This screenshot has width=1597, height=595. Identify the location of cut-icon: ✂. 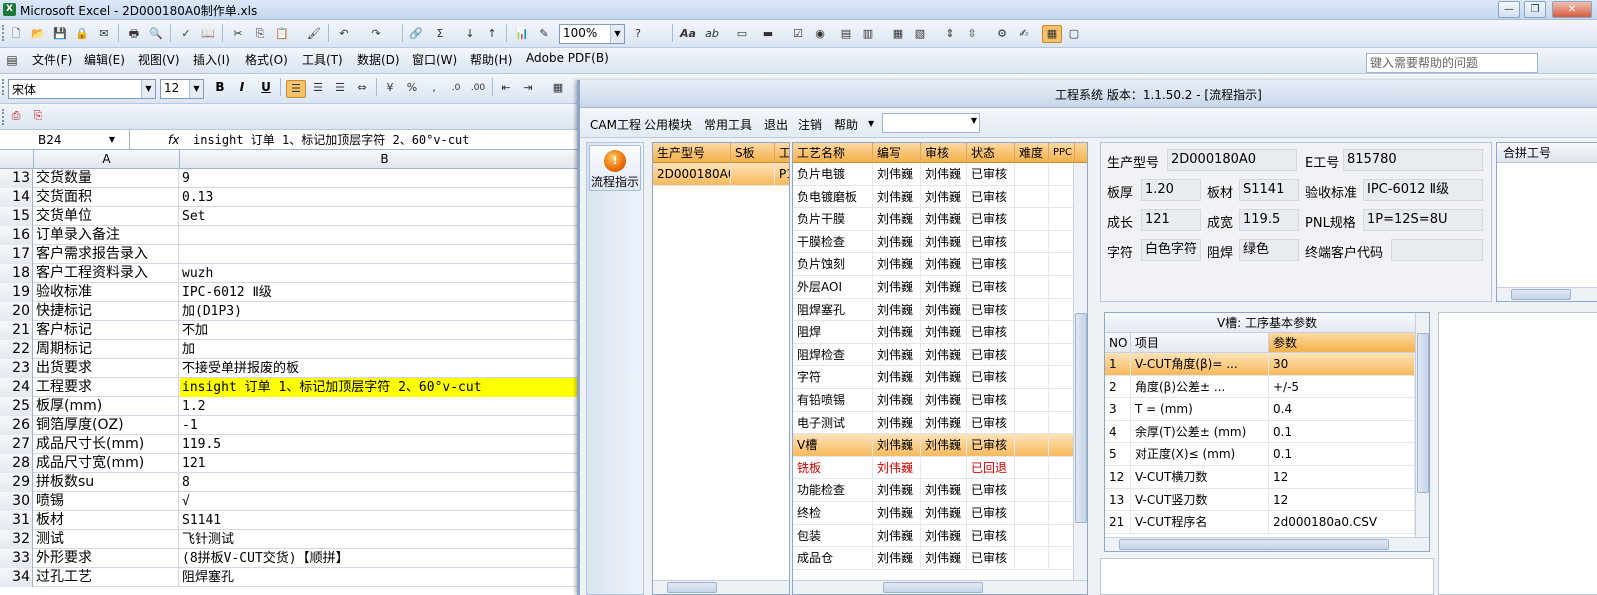
(238, 34).